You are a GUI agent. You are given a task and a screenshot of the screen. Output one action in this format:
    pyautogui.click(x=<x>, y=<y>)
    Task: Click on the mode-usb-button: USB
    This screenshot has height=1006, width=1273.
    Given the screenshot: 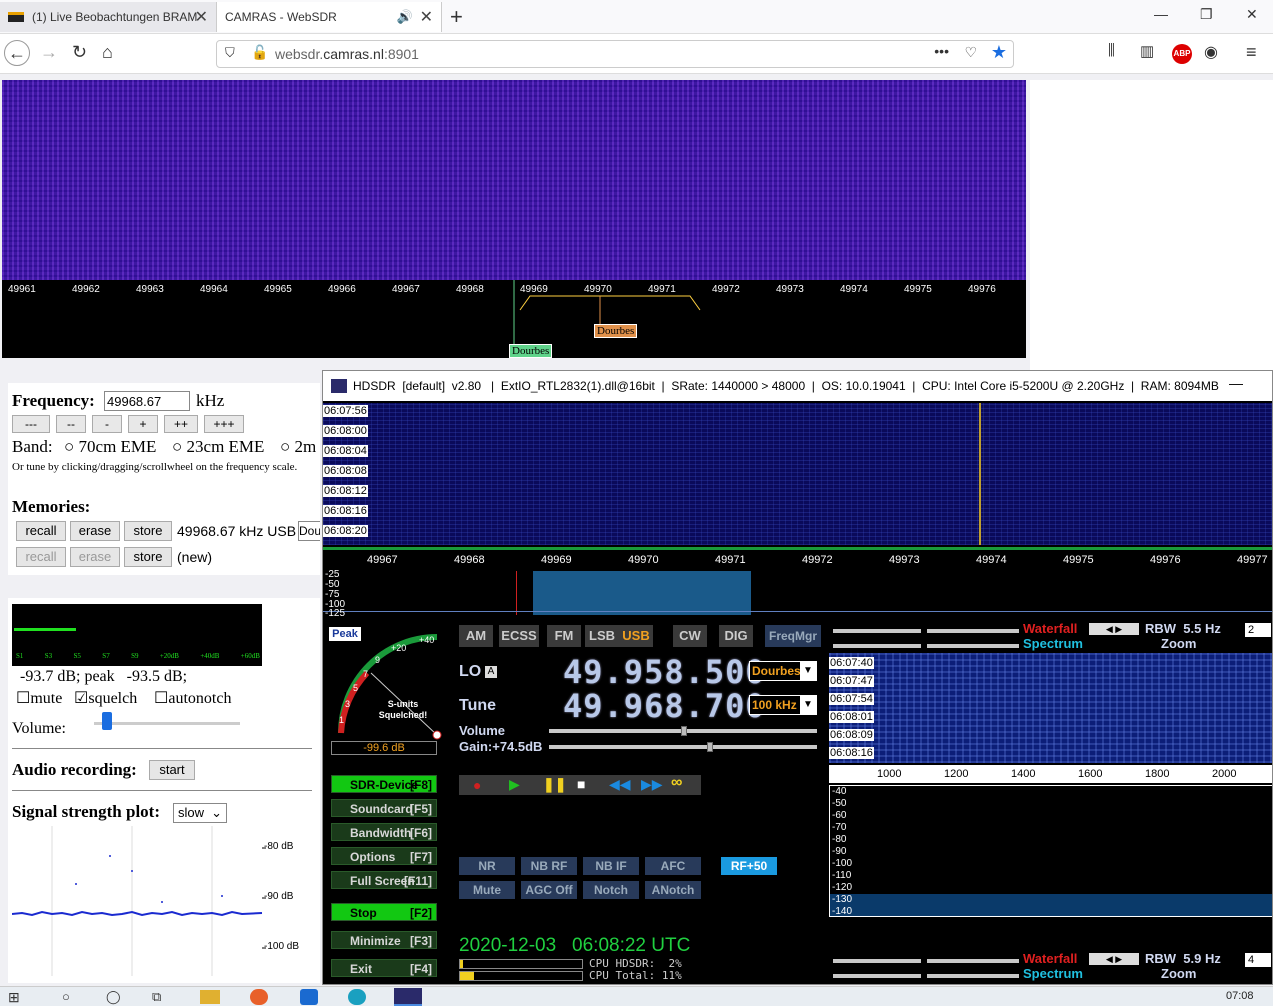 What is the action you would take?
    pyautogui.click(x=636, y=636)
    